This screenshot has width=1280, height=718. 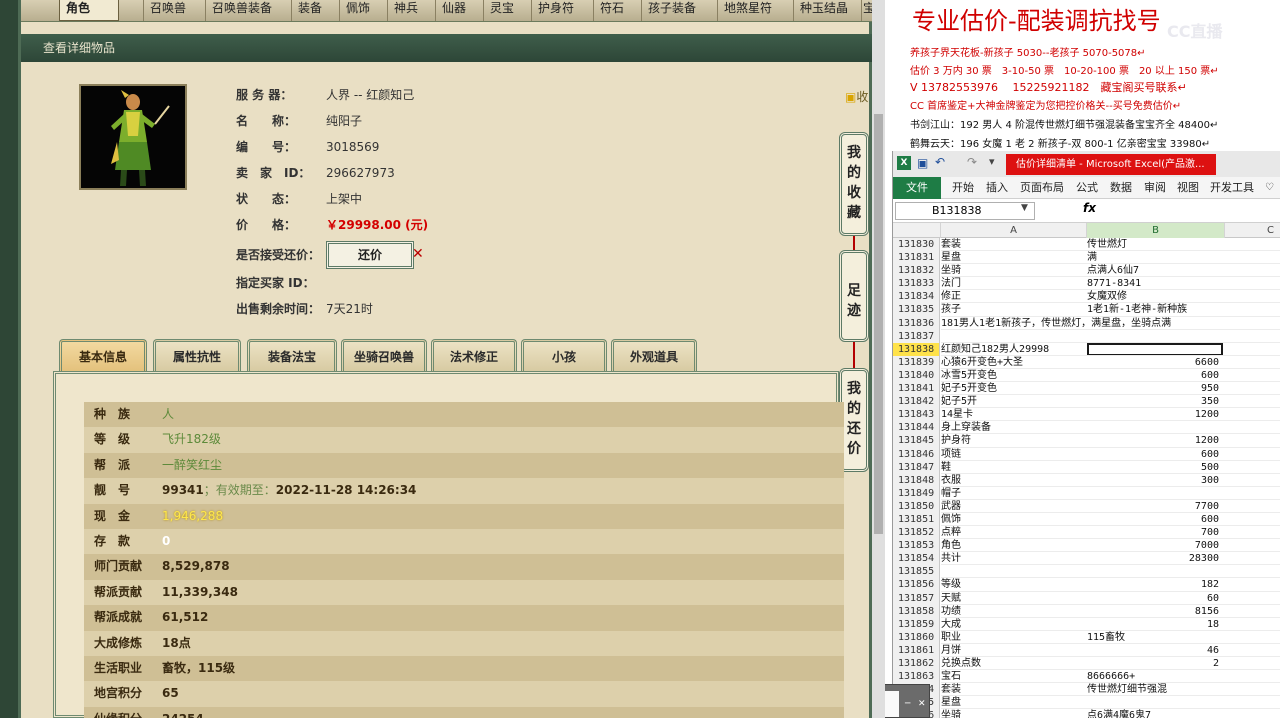 I want to click on column-header-b: B, so click(x=1156, y=230).